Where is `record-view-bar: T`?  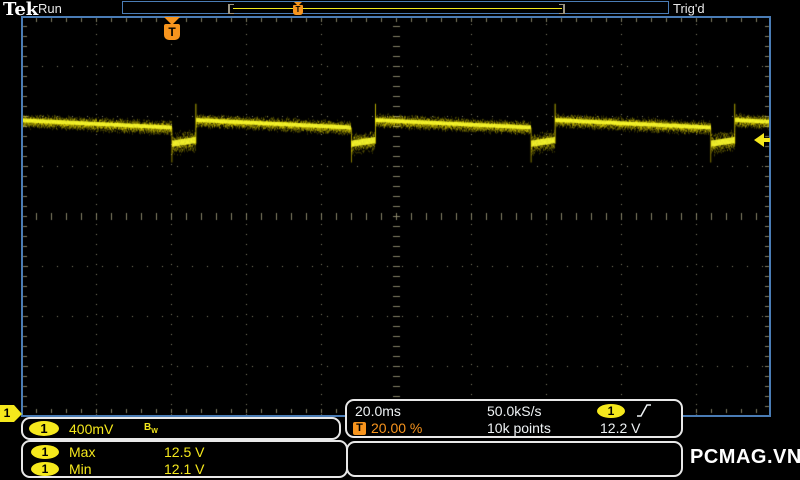 record-view-bar: T is located at coordinates (395, 8).